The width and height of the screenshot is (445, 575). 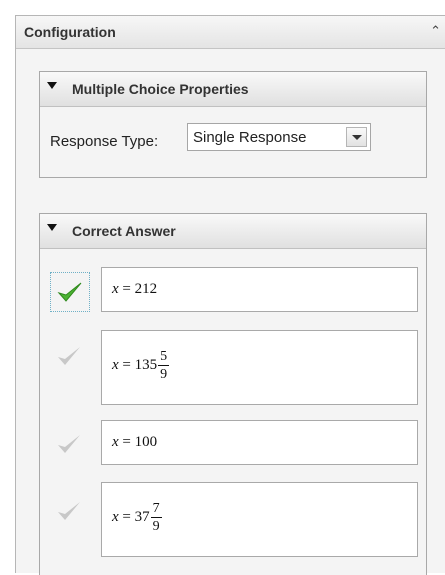 I want to click on answer-expression: x = 100, so click(x=135, y=442).